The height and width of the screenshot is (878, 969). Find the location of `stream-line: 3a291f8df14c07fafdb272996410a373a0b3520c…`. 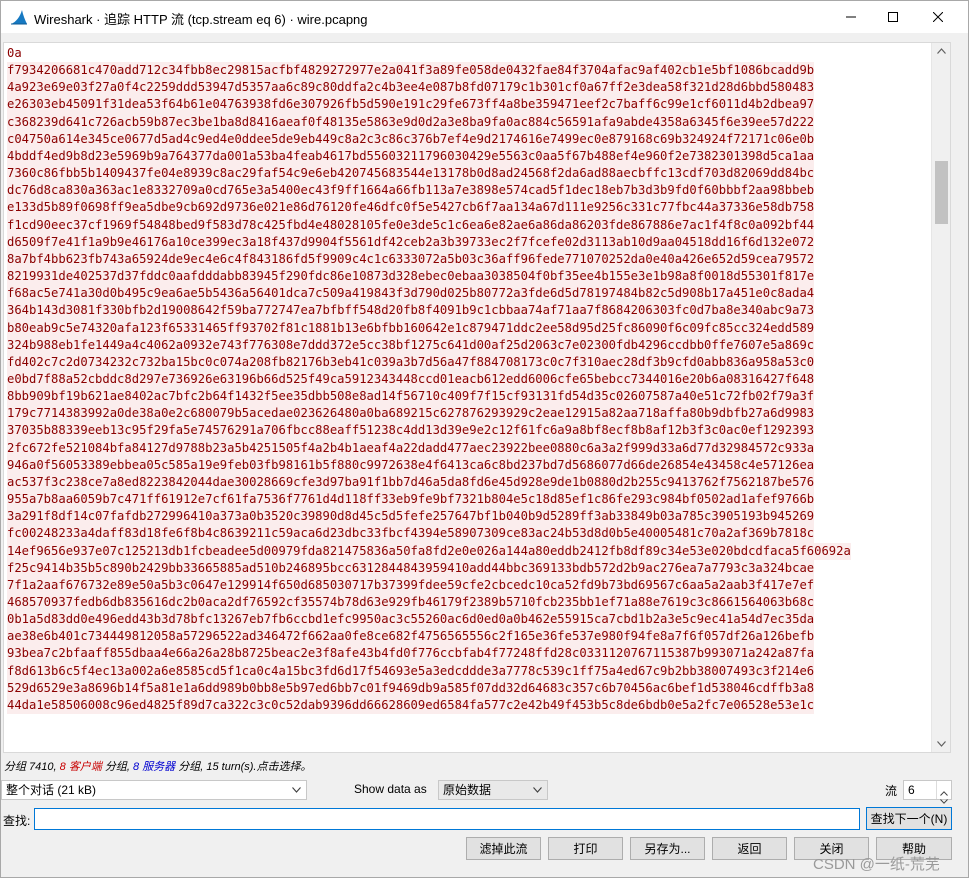

stream-line: 3a291f8df14c07fafdb272996410a373a0b3520c… is located at coordinates (411, 517).